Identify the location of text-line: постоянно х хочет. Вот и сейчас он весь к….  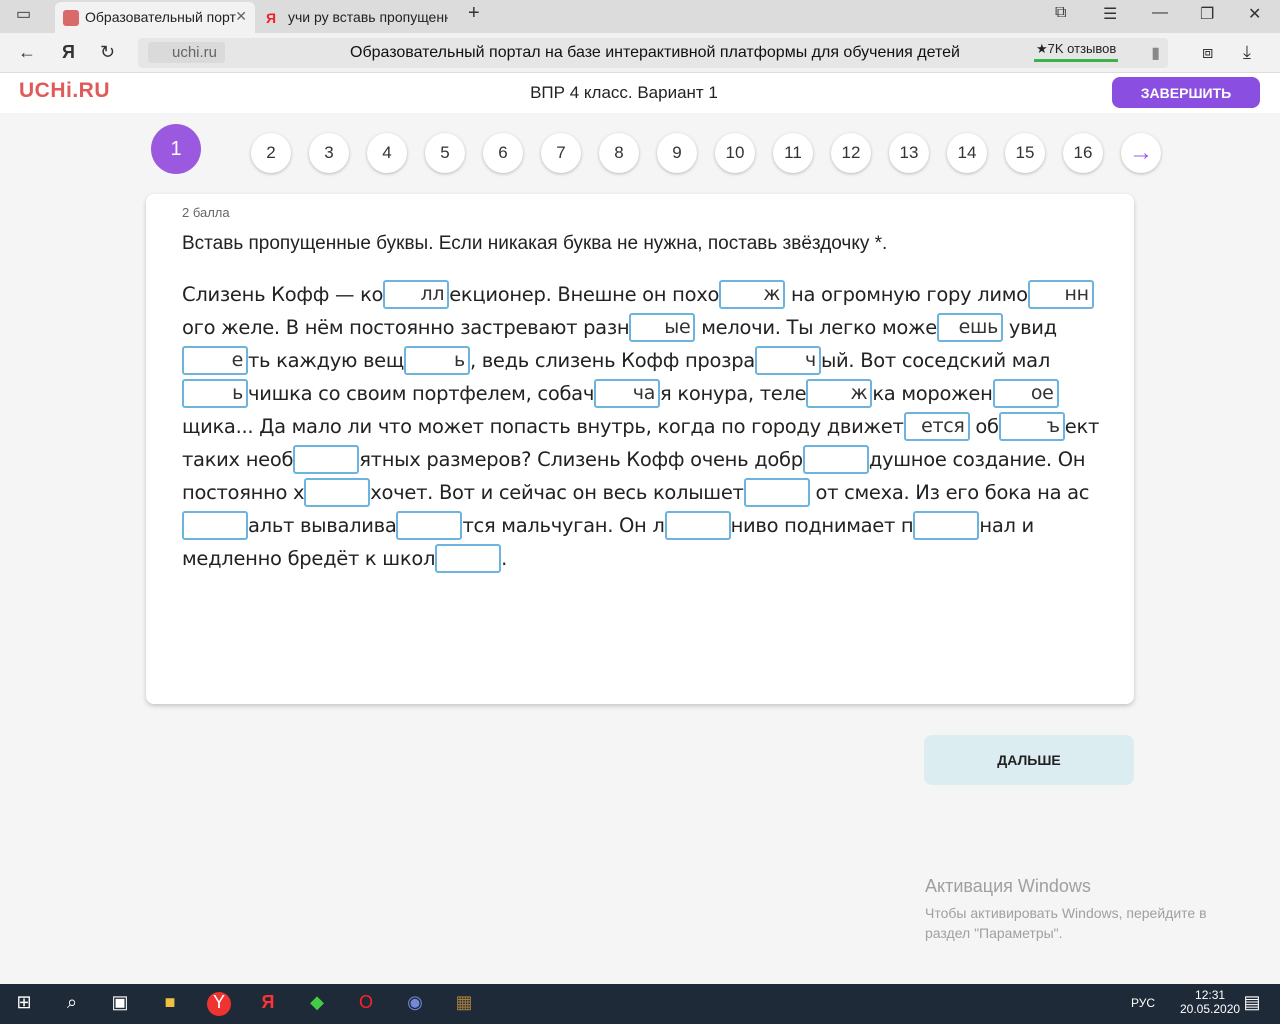
(640, 492).